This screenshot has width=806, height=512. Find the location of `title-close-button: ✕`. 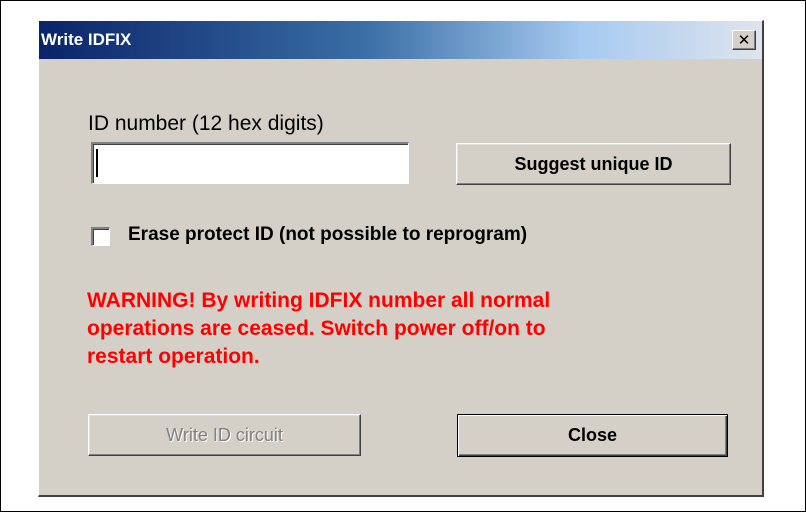

title-close-button: ✕ is located at coordinates (744, 40).